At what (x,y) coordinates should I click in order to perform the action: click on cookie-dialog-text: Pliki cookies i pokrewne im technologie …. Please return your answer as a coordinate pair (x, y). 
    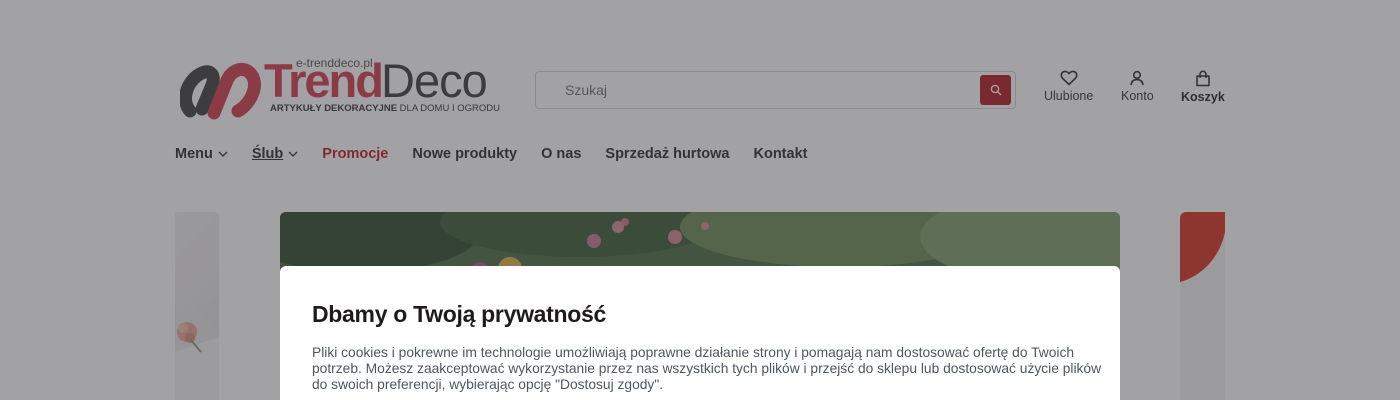
    Looking at the image, I should click on (707, 368).